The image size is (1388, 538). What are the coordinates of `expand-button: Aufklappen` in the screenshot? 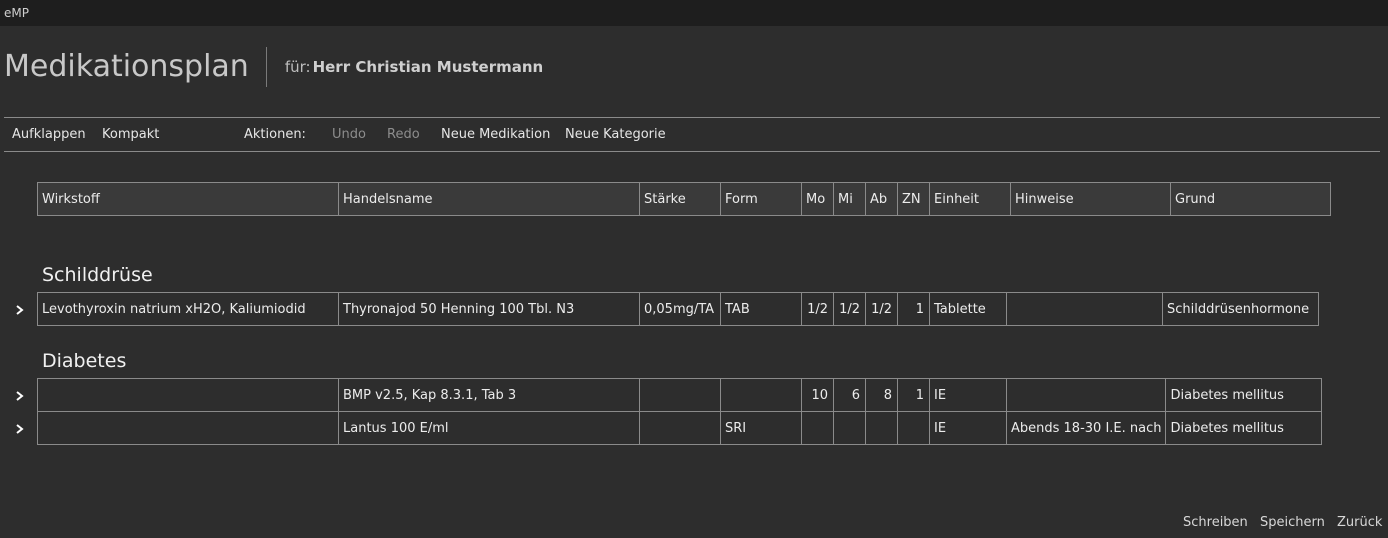 It's located at (49, 134).